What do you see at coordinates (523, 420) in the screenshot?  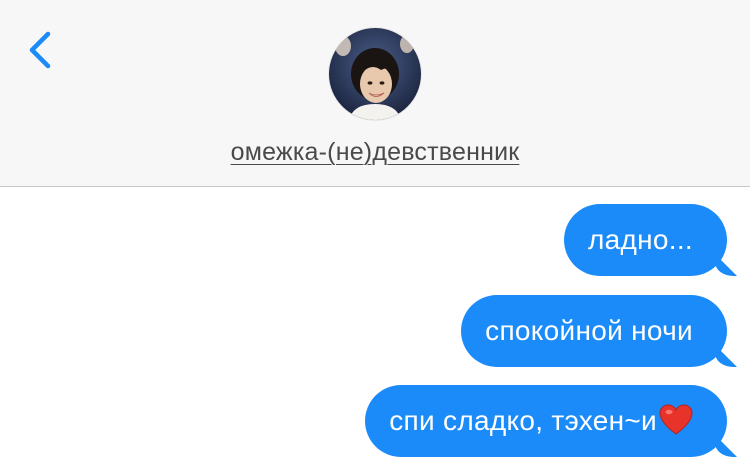 I see `message-text: спи сладко, тэхен~и` at bounding box center [523, 420].